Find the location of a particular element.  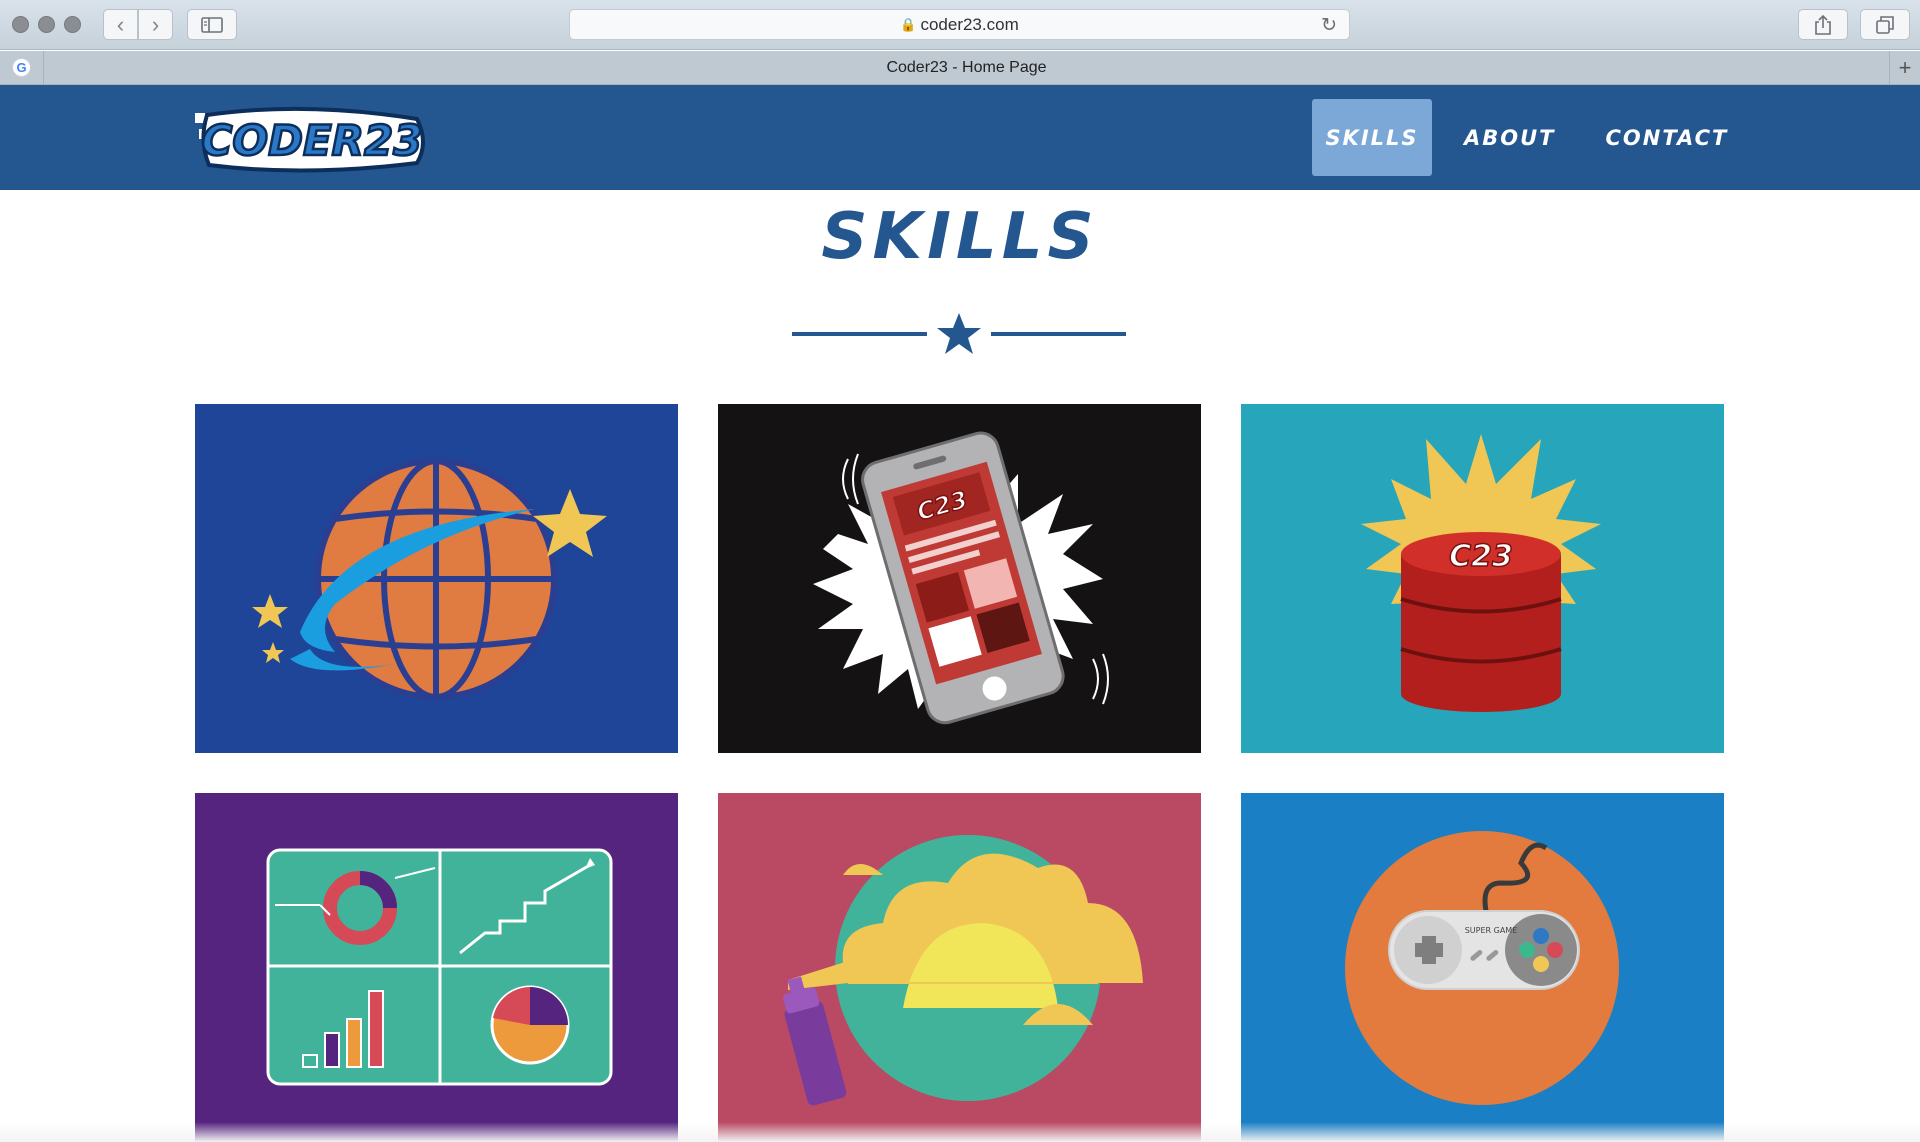

star-divider is located at coordinates (959, 333).